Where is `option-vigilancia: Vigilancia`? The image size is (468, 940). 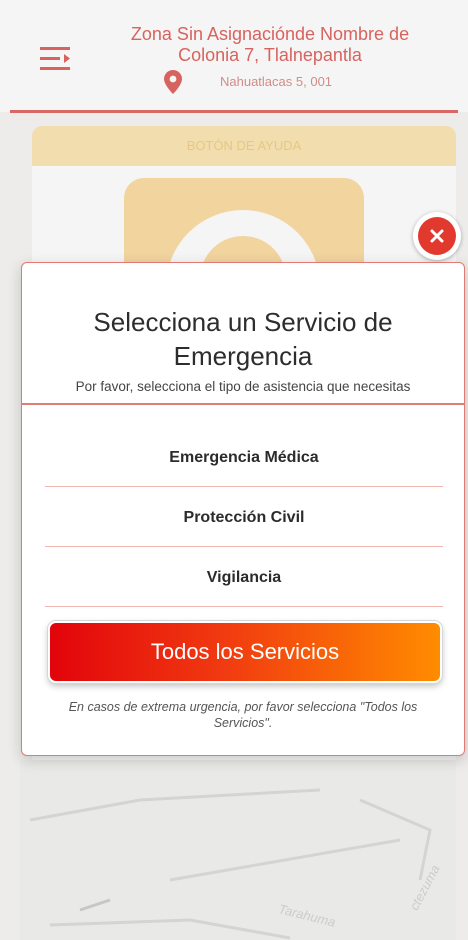 option-vigilancia: Vigilancia is located at coordinates (244, 578).